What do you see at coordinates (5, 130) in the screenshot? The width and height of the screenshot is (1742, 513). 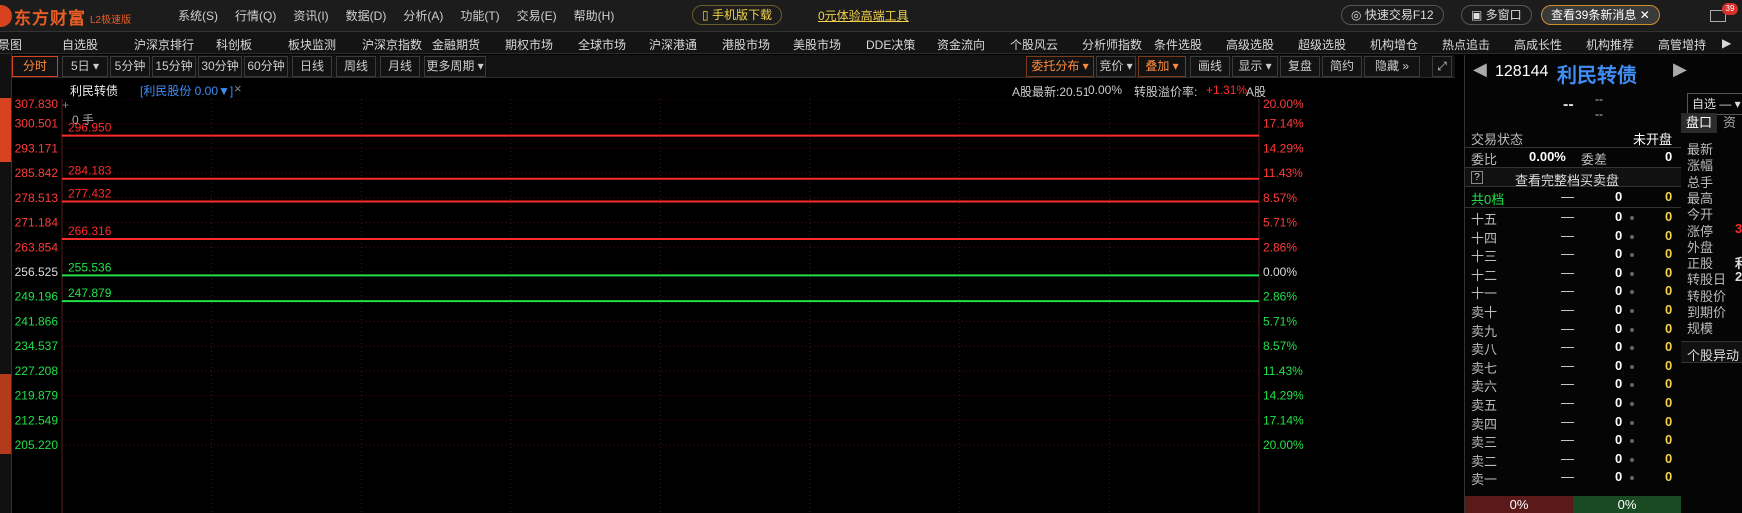 I see `left-tab-active` at bounding box center [5, 130].